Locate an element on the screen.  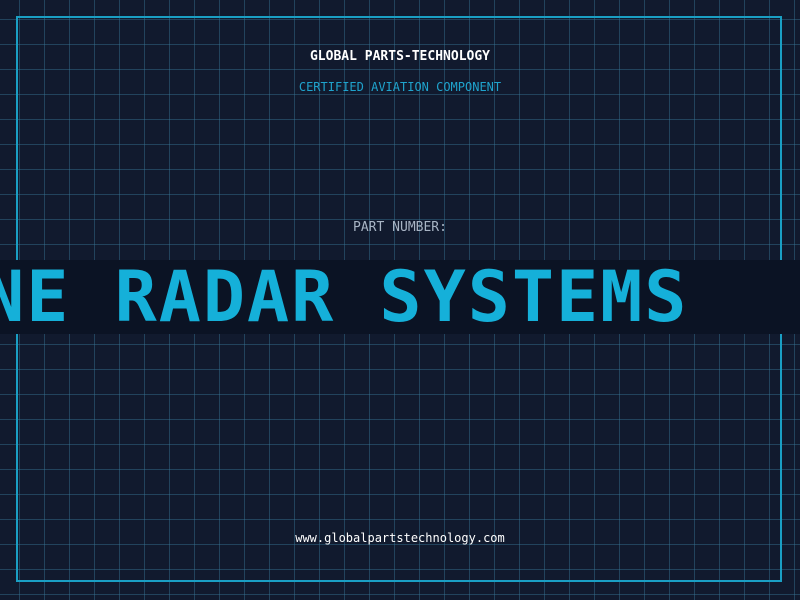
tagline: CERTIFIED AVIATION COMPONENT is located at coordinates (400, 87).